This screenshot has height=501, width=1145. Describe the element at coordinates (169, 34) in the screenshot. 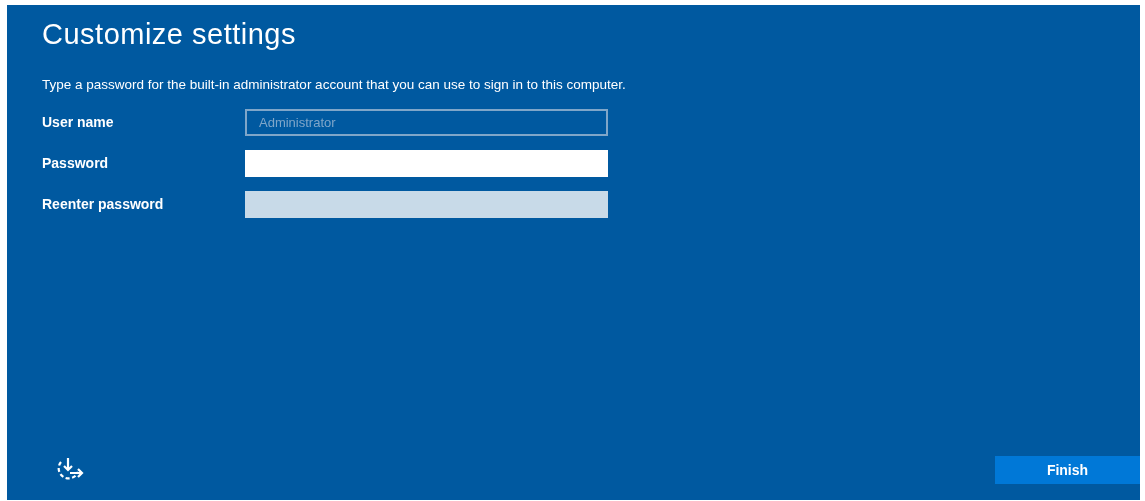

I see `page-title: Customize settings` at that location.